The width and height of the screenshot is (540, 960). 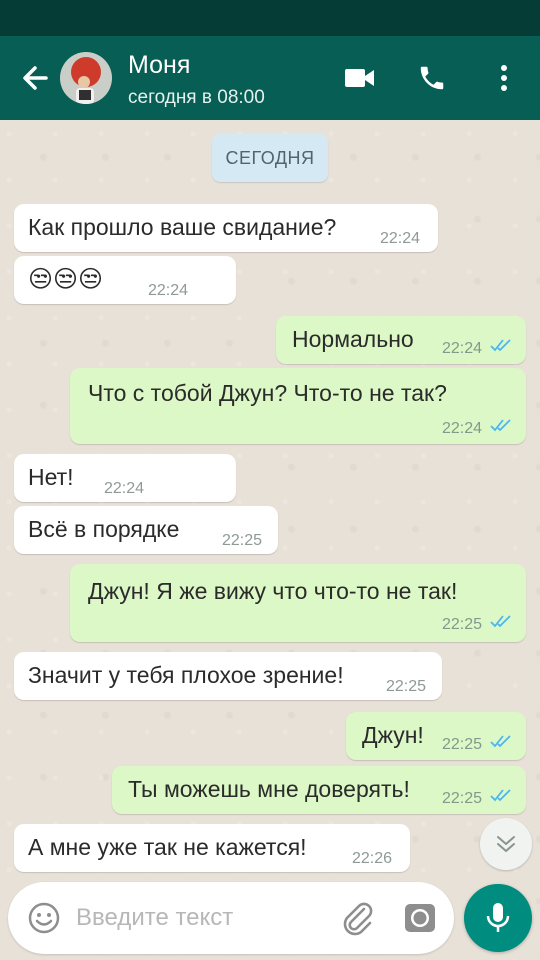 What do you see at coordinates (201, 918) in the screenshot?
I see `message-input` at bounding box center [201, 918].